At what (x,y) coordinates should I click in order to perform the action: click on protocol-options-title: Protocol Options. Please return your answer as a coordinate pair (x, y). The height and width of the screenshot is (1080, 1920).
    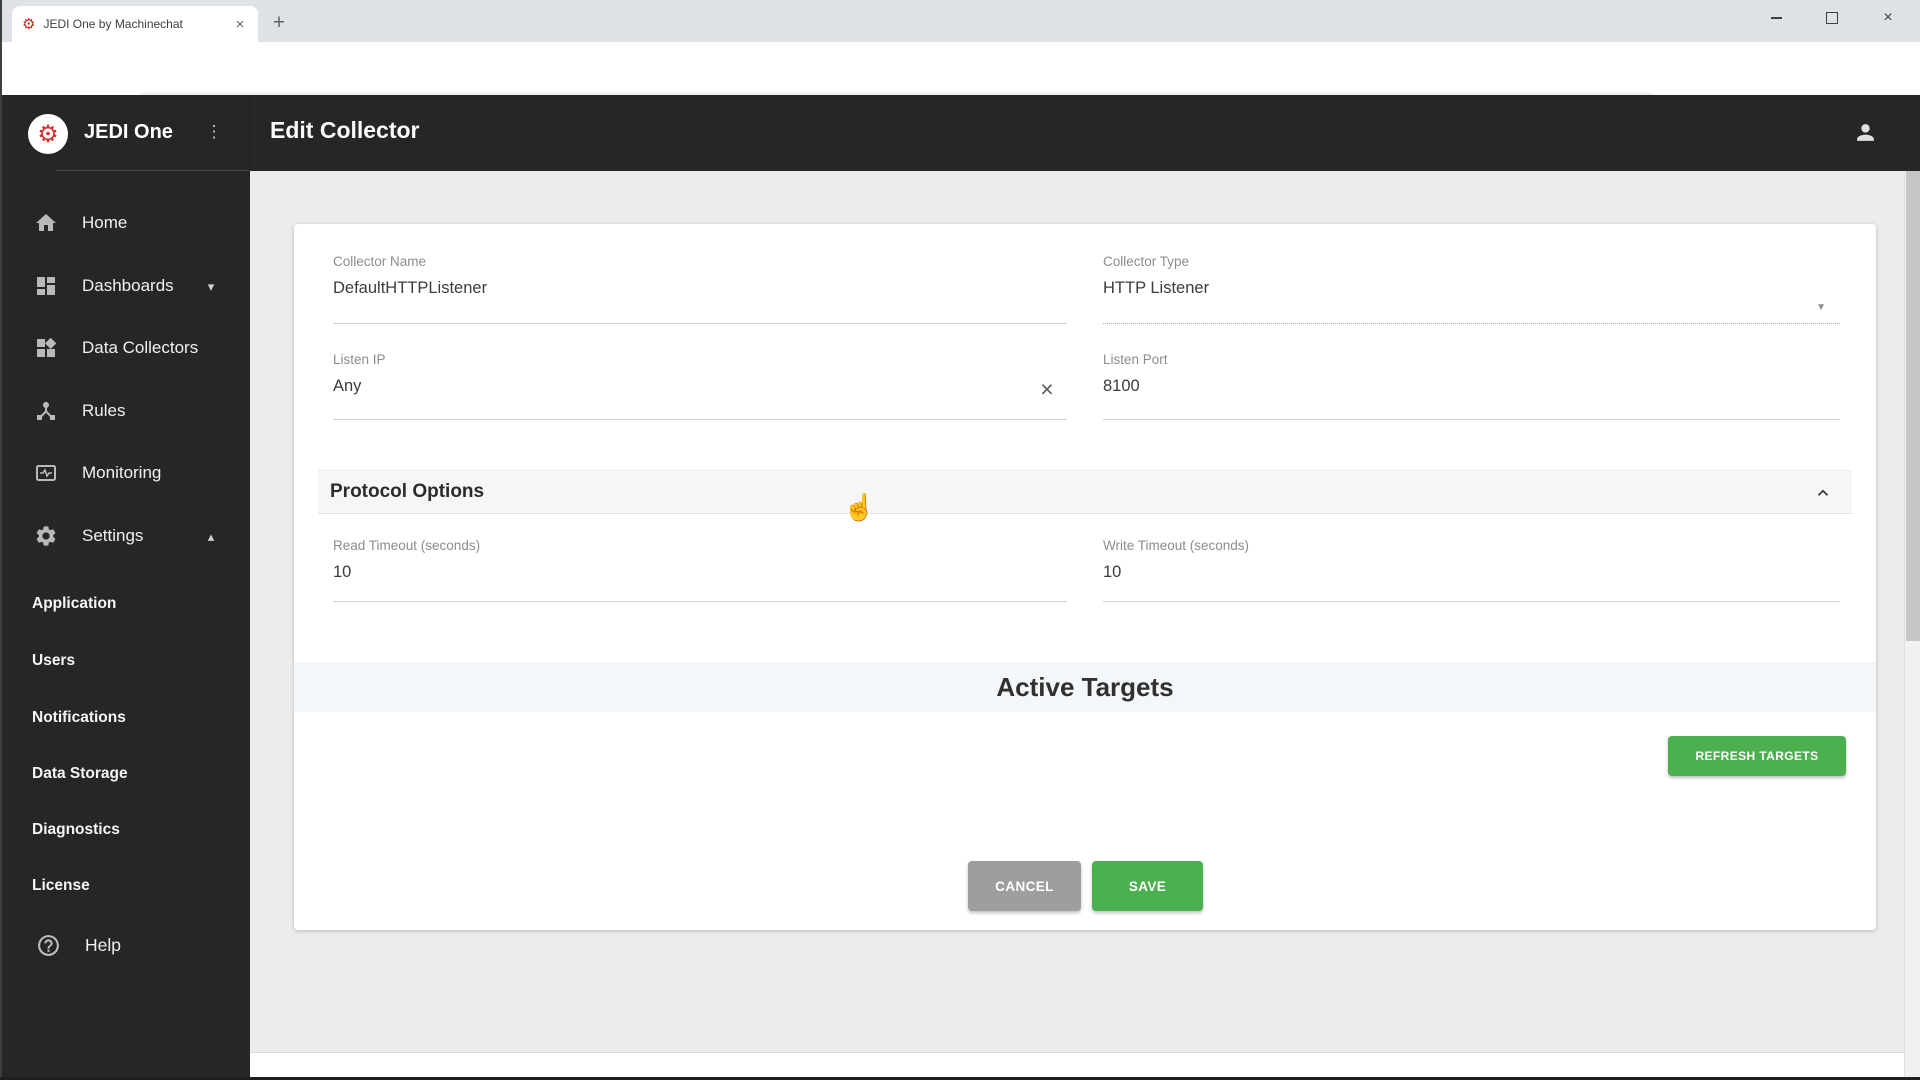
    Looking at the image, I should click on (407, 491).